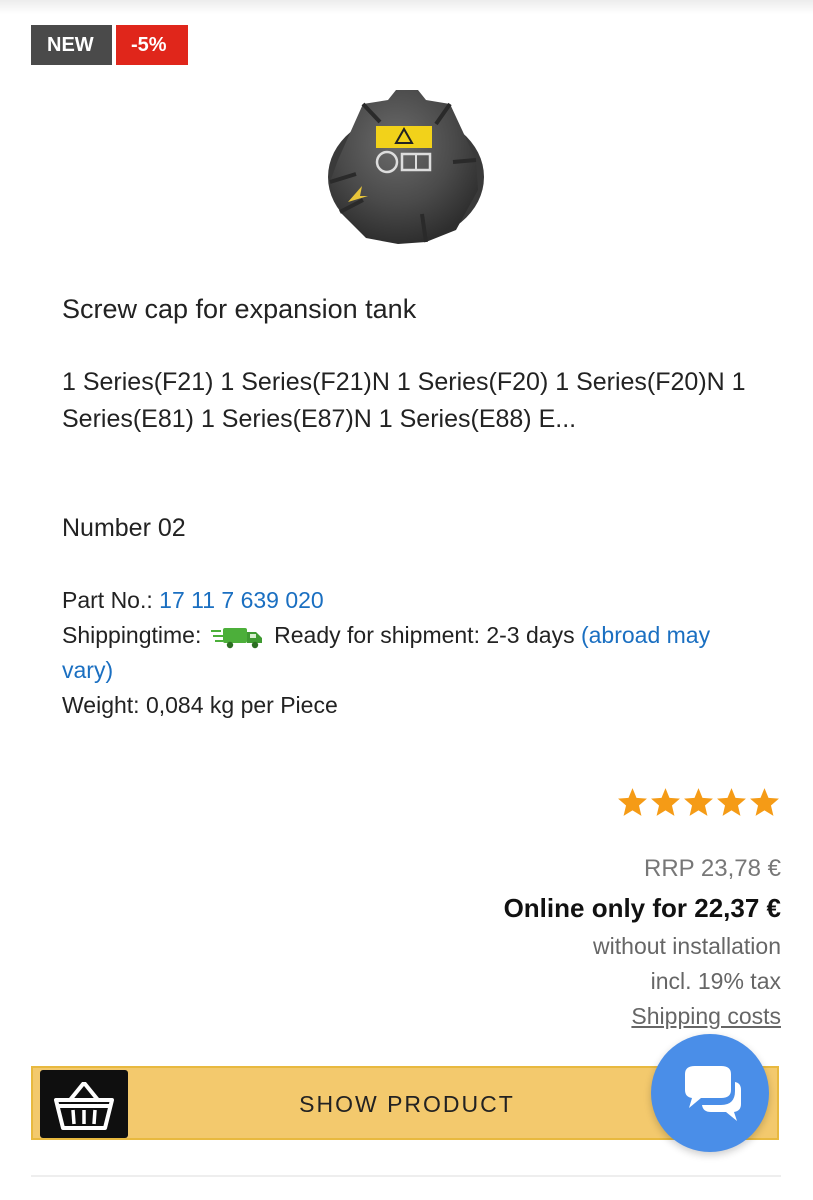  Describe the element at coordinates (412, 600) in the screenshot. I see `part-number-row: Part No.: 17 11 7 639 020` at that location.